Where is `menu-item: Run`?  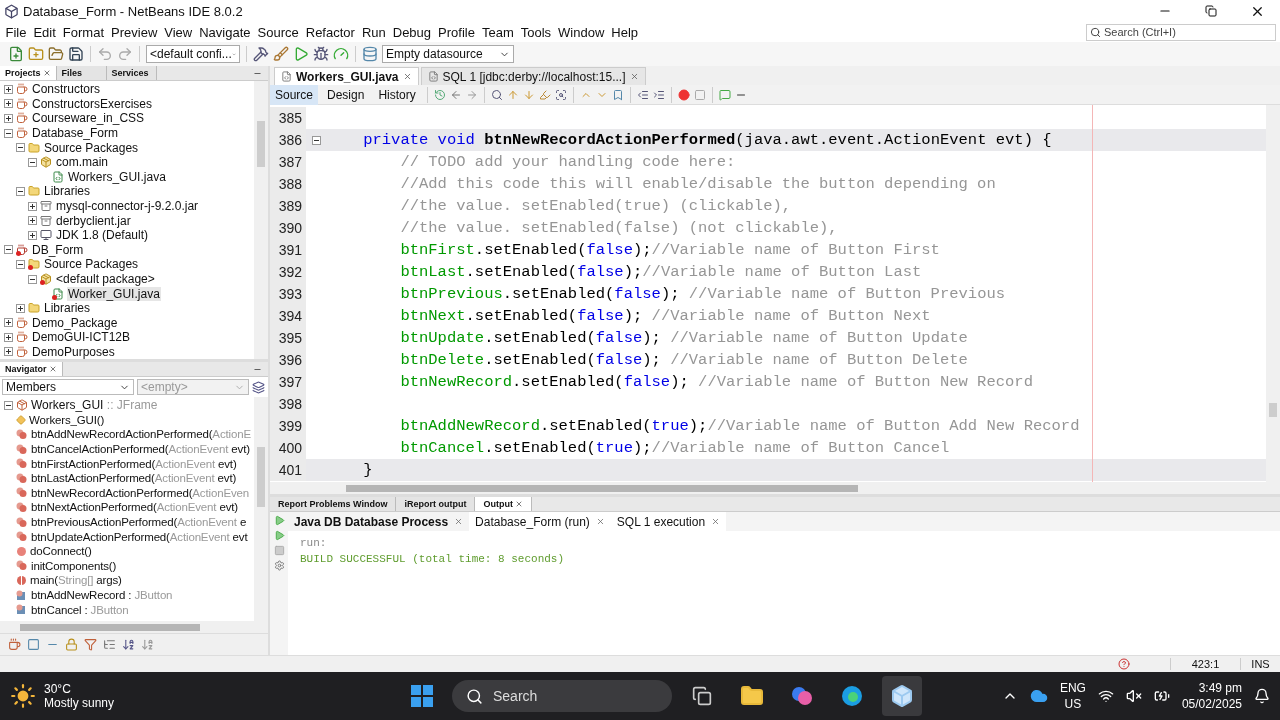
menu-item: Run is located at coordinates (374, 32).